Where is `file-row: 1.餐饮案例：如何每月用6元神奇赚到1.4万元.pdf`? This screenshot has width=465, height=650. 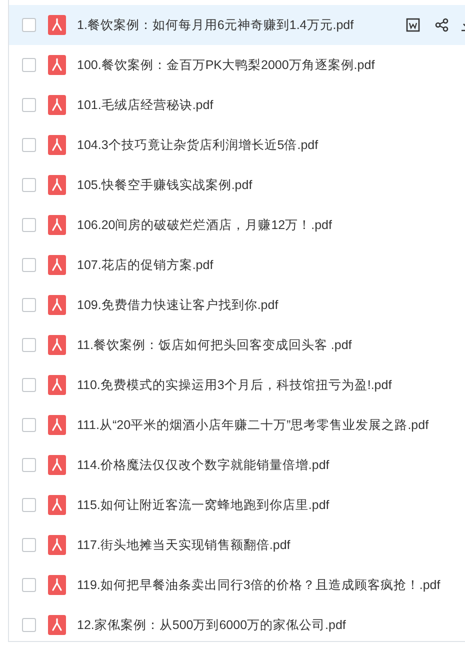 file-row: 1.餐饮案例：如何每月用6元神奇赚到1.4万元.pdf is located at coordinates (237, 25).